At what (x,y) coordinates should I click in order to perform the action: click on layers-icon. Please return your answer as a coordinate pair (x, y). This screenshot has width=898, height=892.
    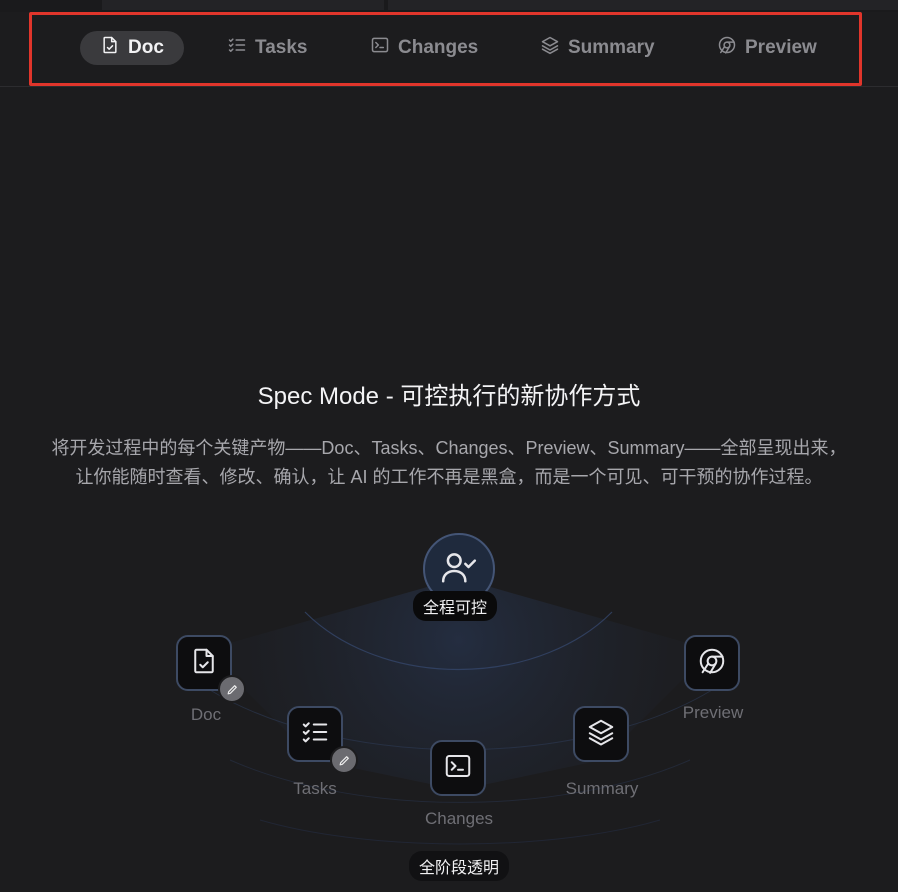
    Looking at the image, I should click on (601, 734).